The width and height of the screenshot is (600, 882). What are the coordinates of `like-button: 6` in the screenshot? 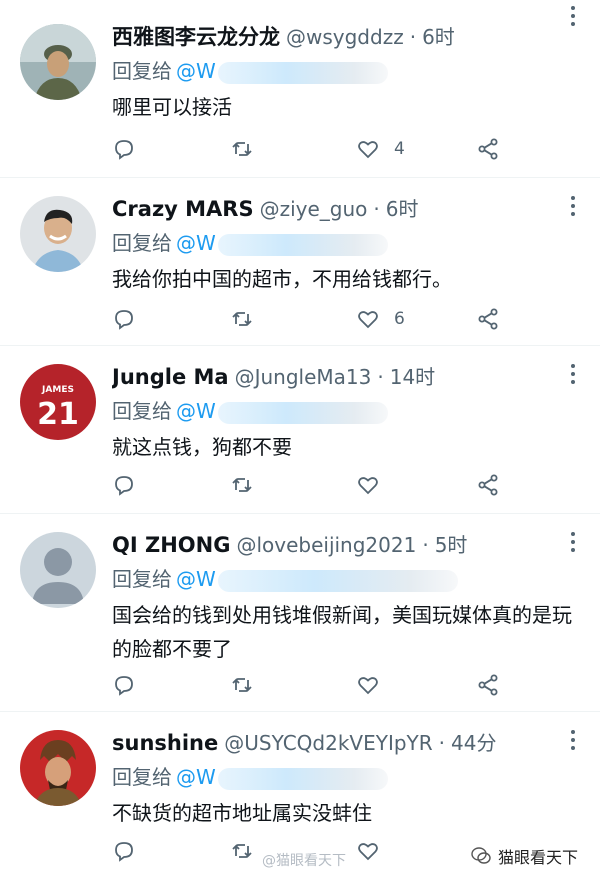 It's located at (380, 319).